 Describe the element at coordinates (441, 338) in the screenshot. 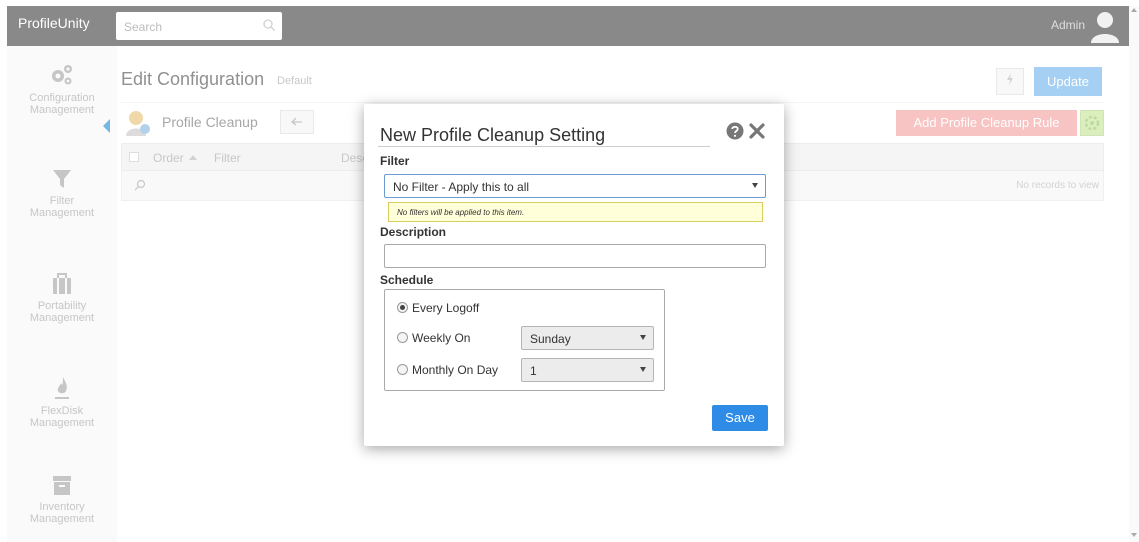

I see `weekly-on-label: Weekly On` at that location.